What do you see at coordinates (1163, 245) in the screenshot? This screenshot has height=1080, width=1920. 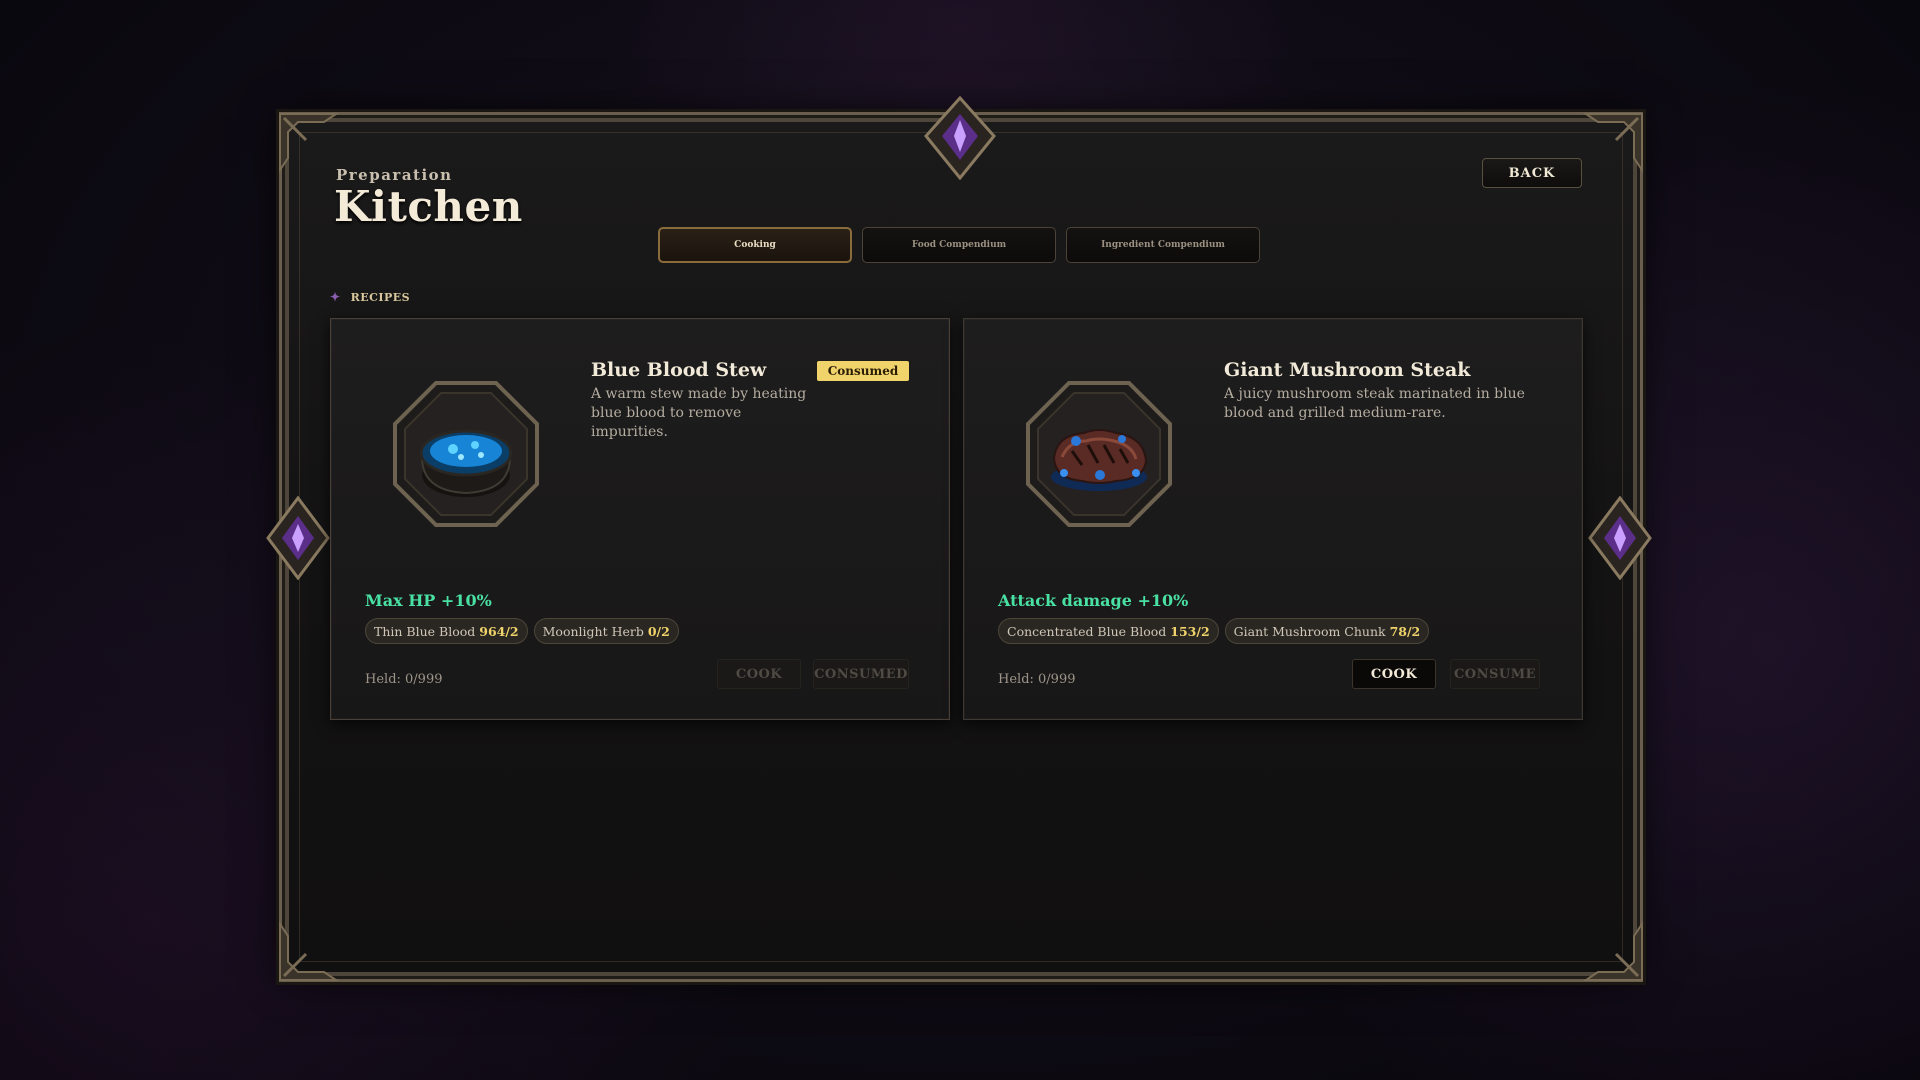 I see `tab-ingredient-compendium: Ingredient Compendium` at bounding box center [1163, 245].